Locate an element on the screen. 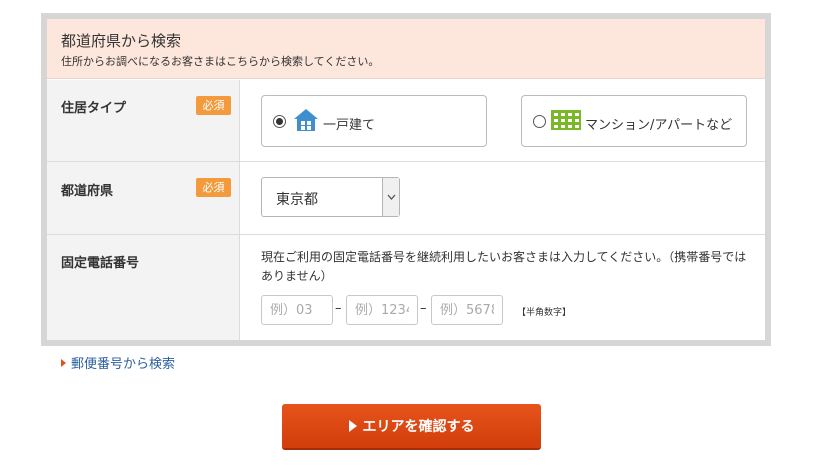 The width and height of the screenshot is (814, 472). form-title: 都道府県から検索 is located at coordinates (121, 41).